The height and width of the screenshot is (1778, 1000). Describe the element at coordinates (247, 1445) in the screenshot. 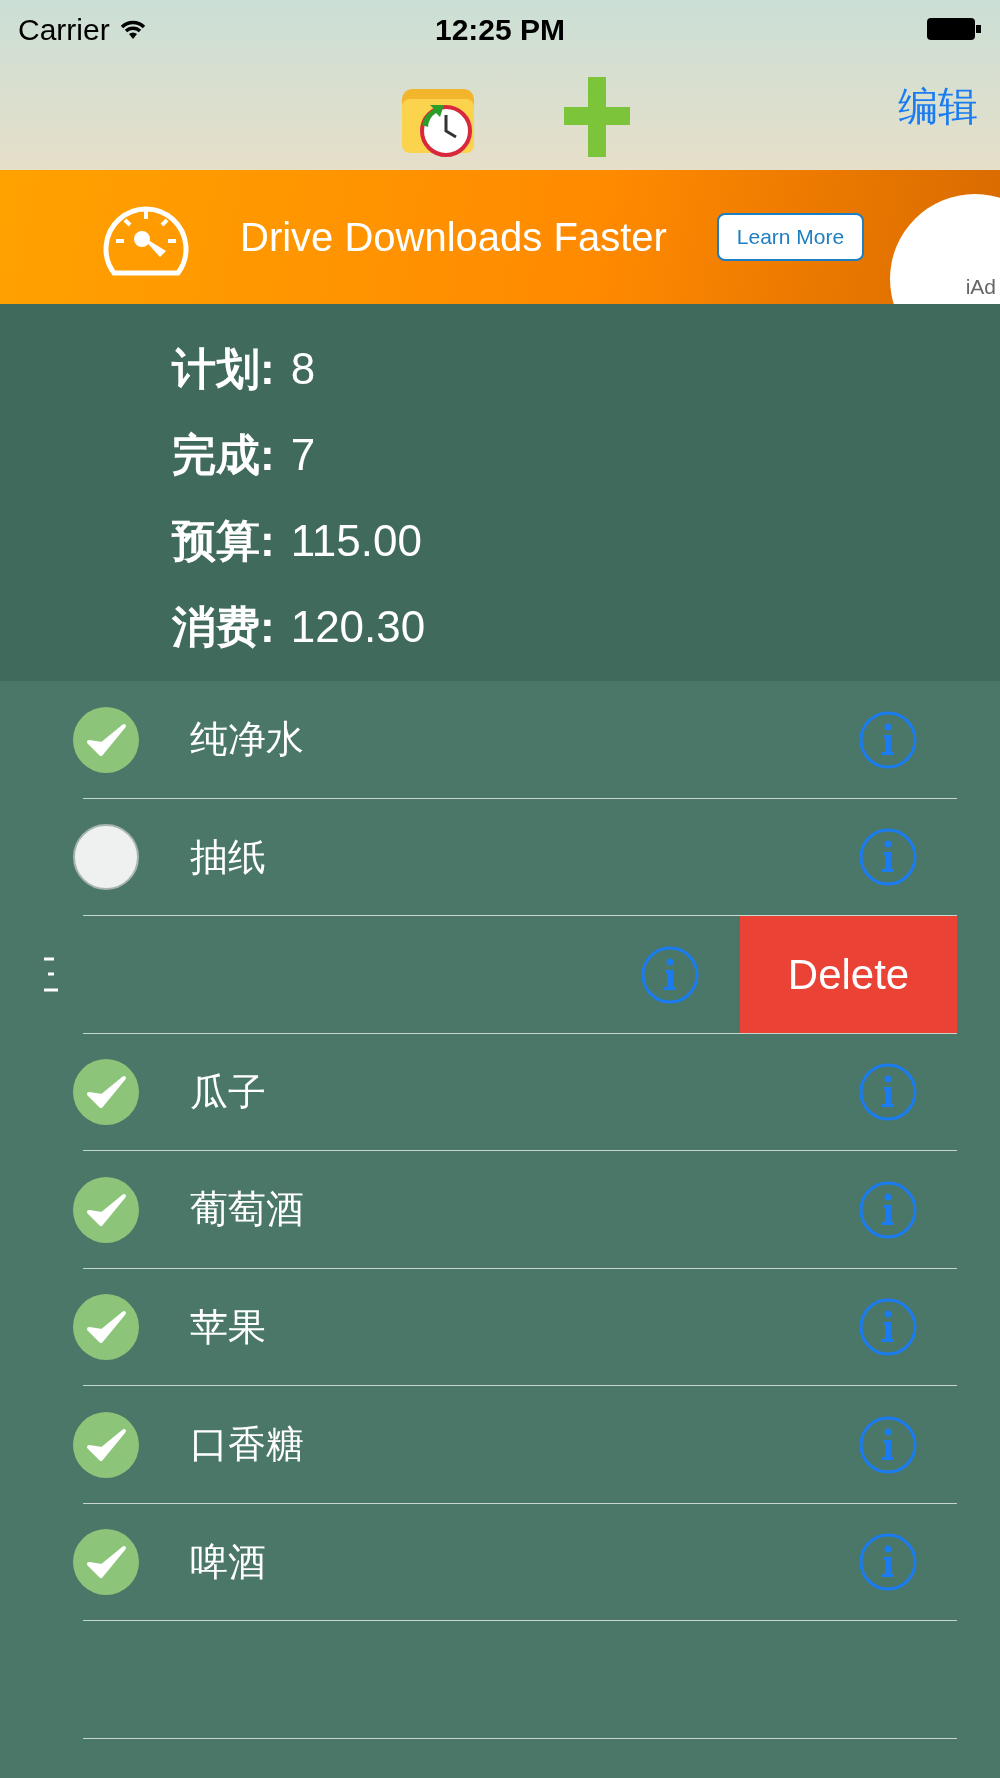

I see `item-name: 口香糖` at that location.